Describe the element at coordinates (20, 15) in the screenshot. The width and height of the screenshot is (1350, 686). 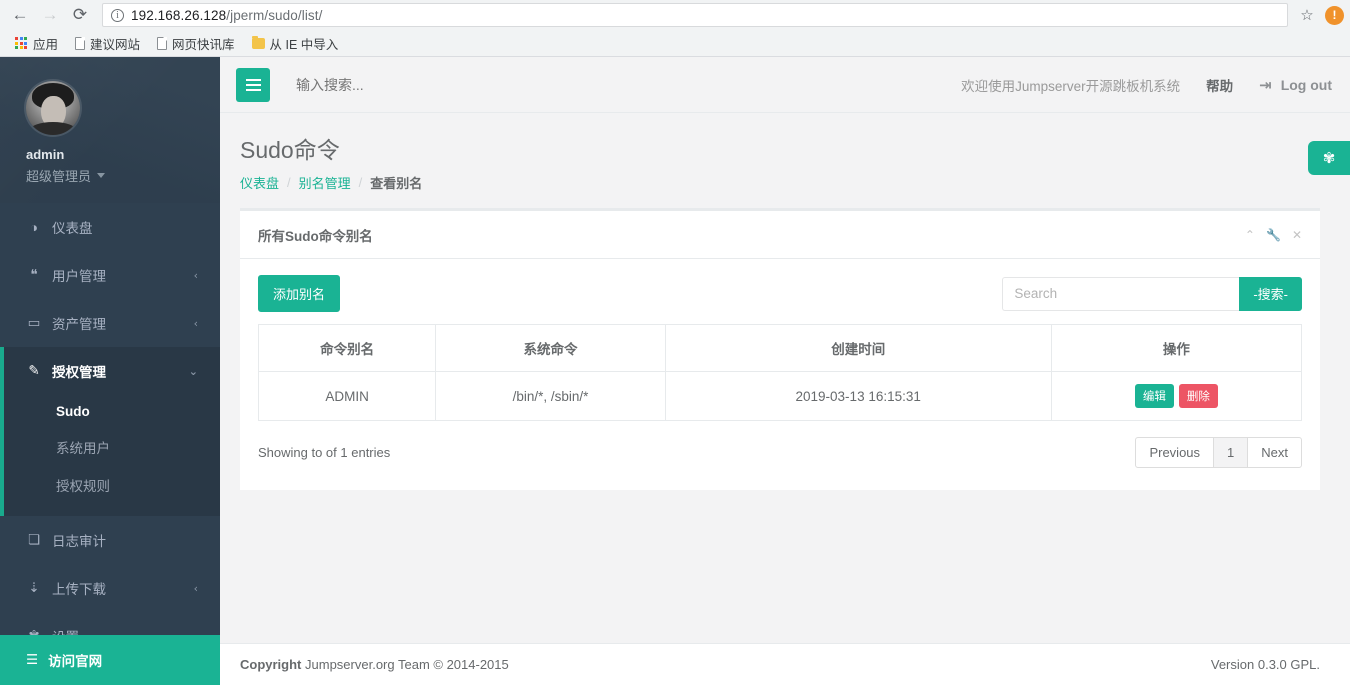
I see `back-button: ←` at that location.